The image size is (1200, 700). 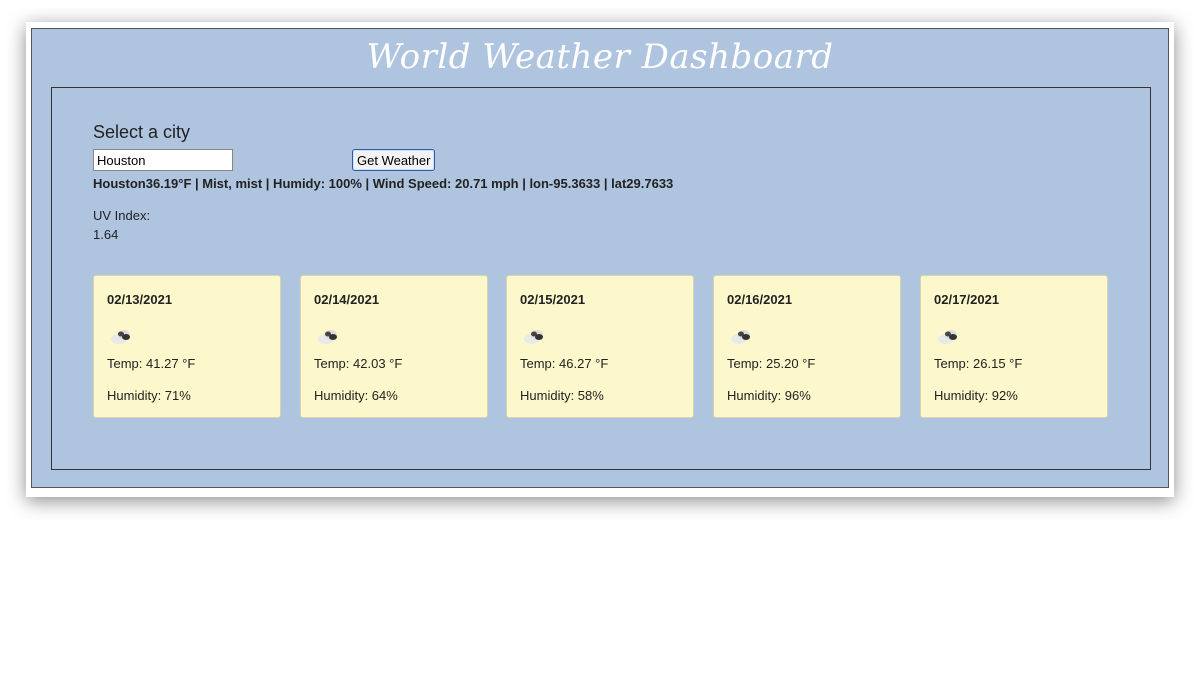 I want to click on forecast-temp: Temp: 42.03 °F, so click(x=358, y=363).